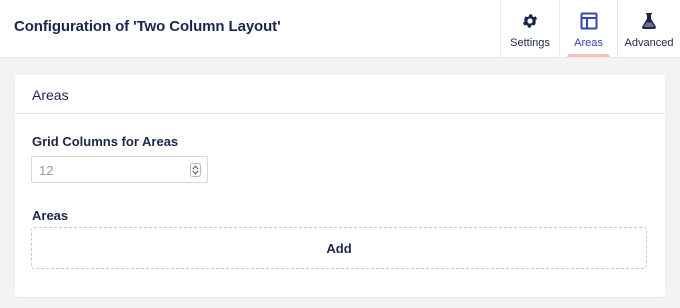  I want to click on number-stepper, so click(195, 170).